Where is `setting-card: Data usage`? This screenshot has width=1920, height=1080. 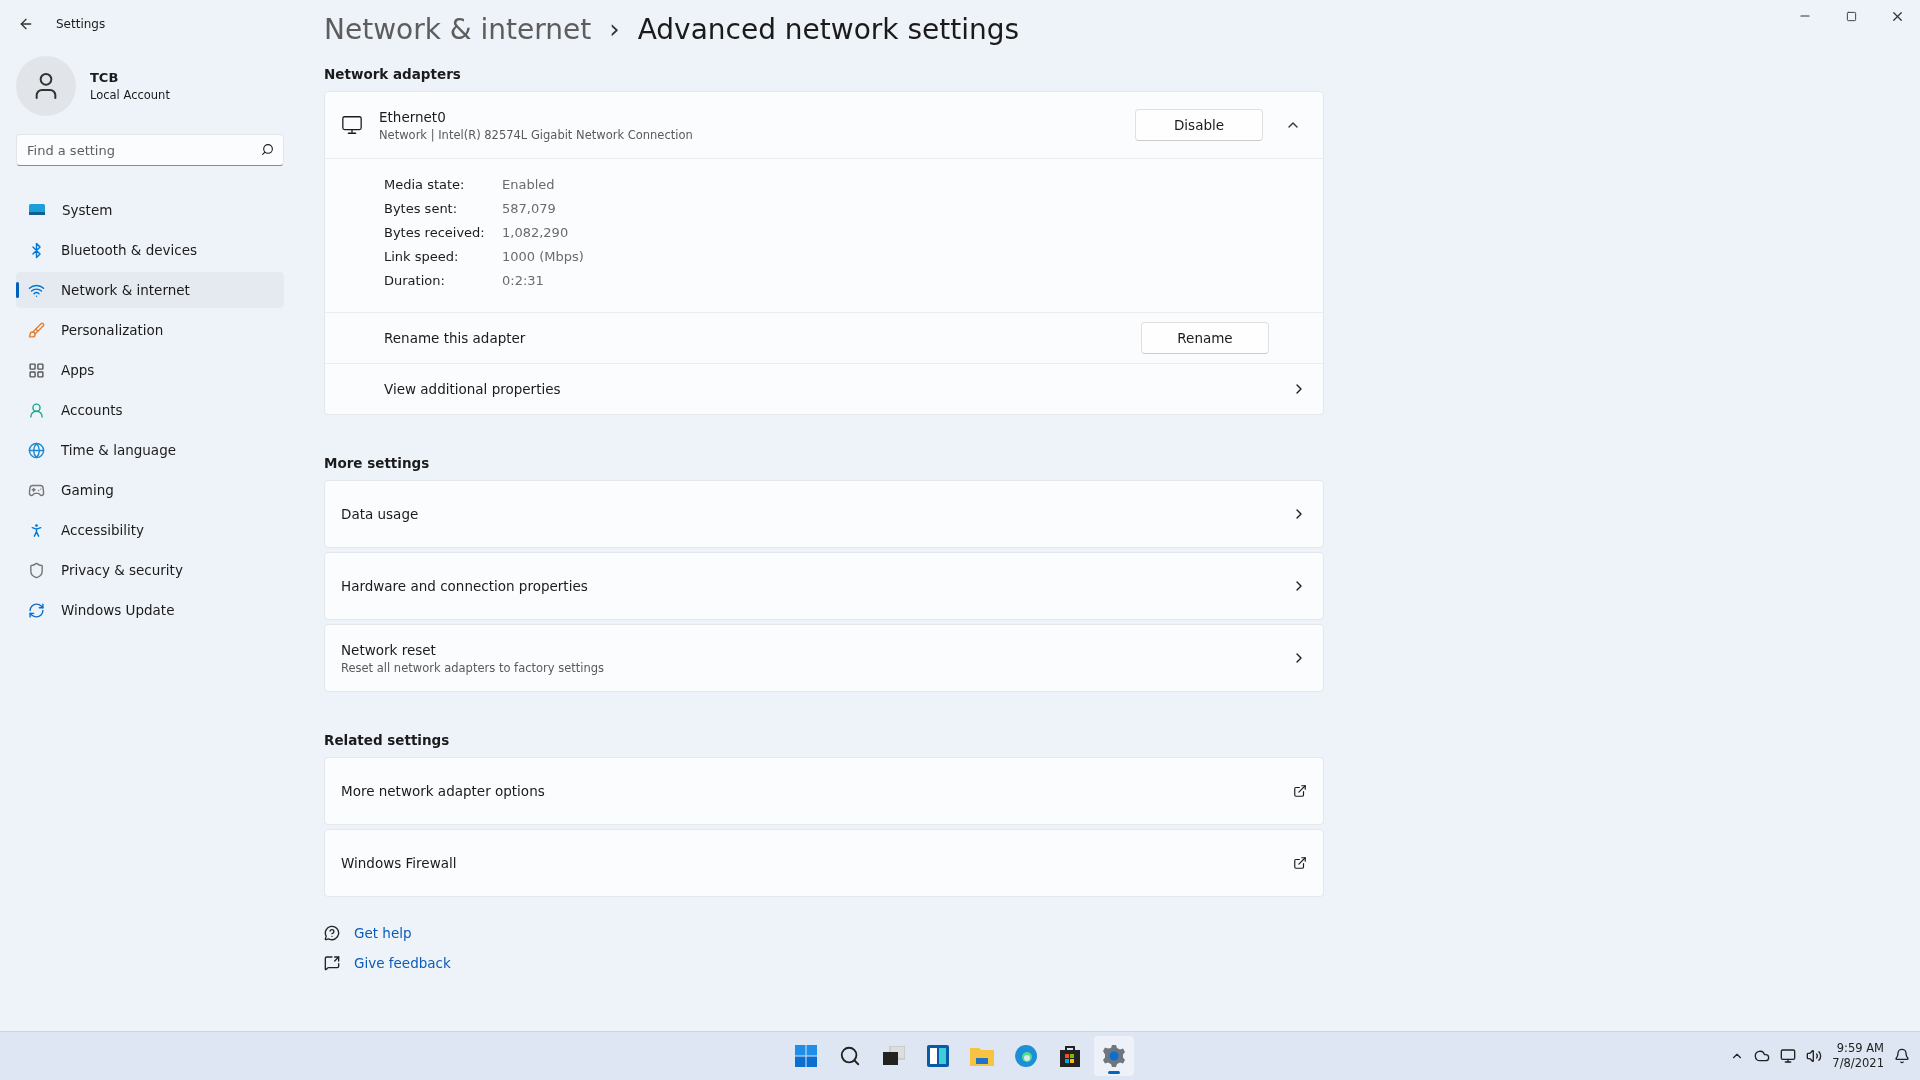
setting-card: Data usage is located at coordinates (824, 514).